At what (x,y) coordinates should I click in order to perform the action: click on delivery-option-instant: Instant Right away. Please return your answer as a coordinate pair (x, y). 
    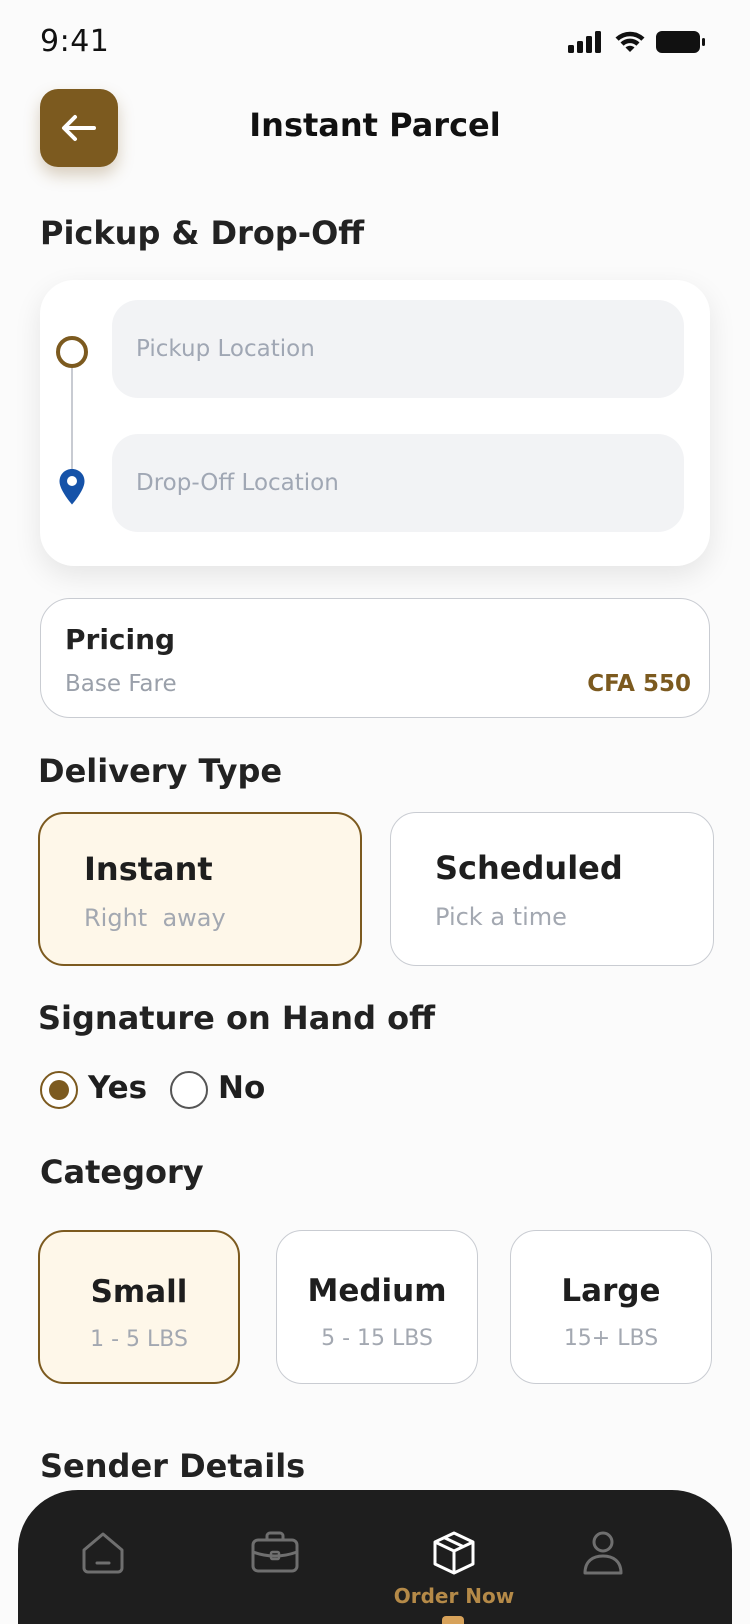
    Looking at the image, I should click on (200, 889).